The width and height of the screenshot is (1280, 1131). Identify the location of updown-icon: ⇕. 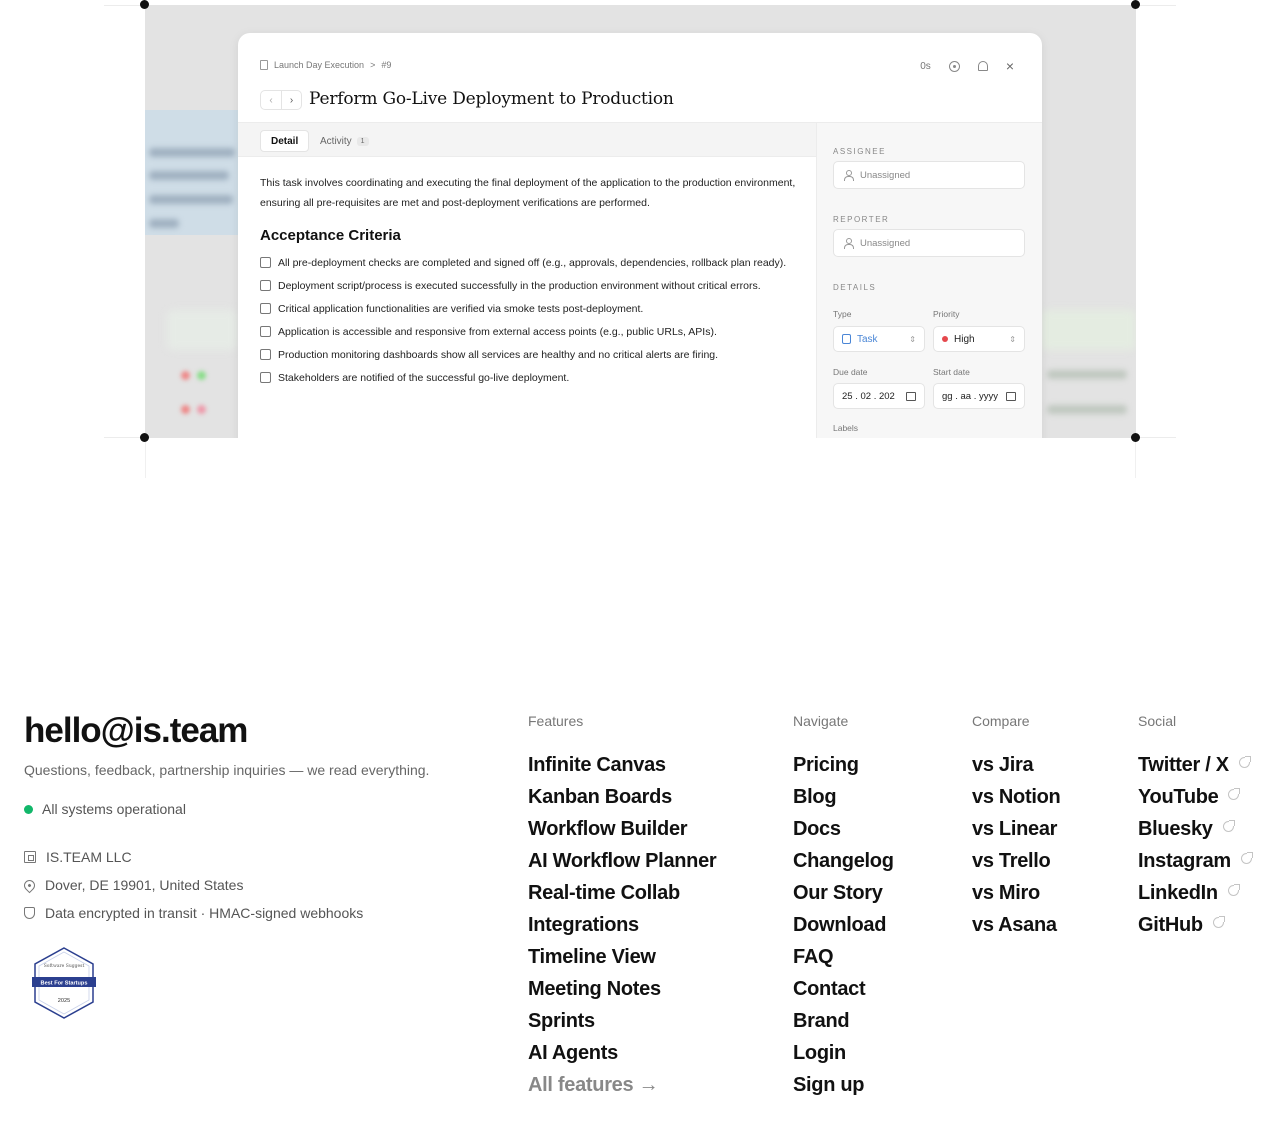
(1012, 339).